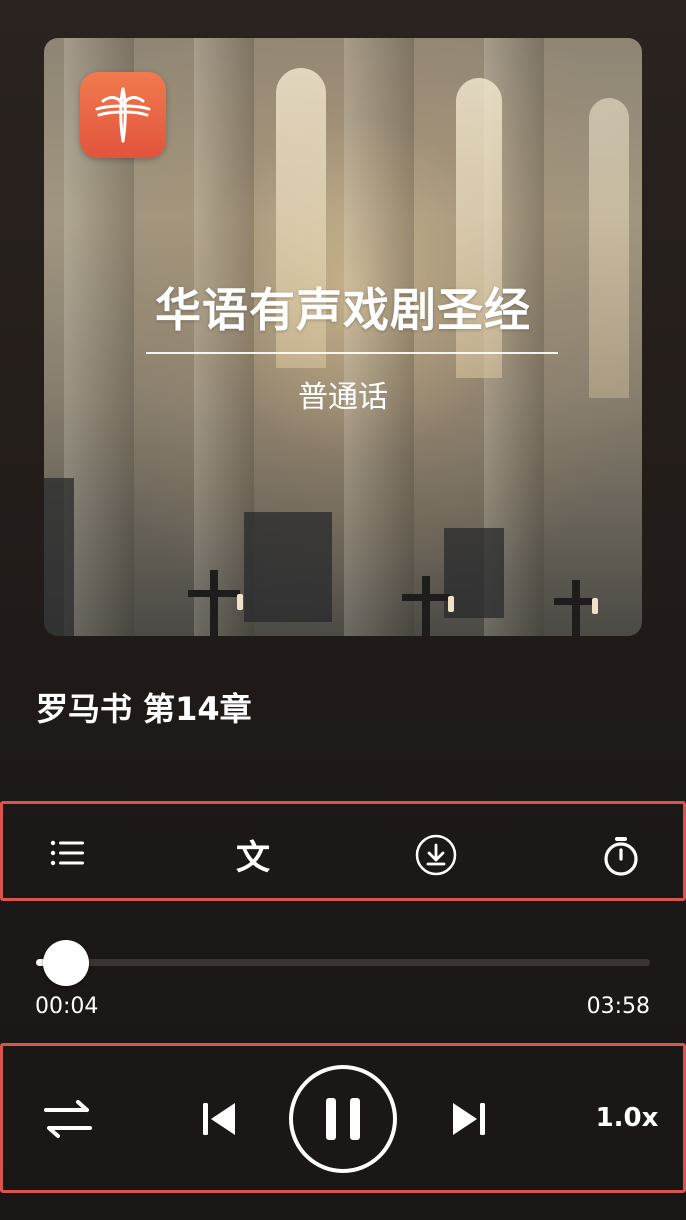  I want to click on download-icon, so click(436, 855).